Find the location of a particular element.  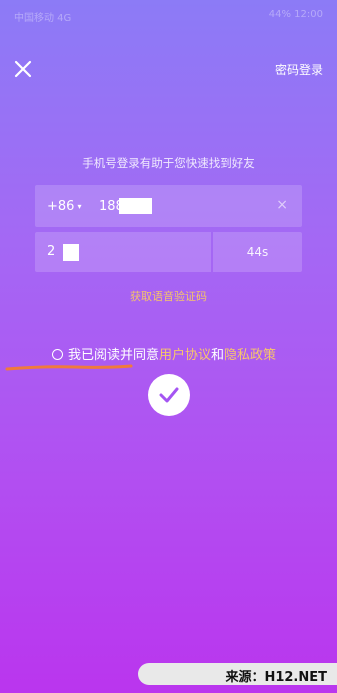

agreement-radio is located at coordinates (57, 354).